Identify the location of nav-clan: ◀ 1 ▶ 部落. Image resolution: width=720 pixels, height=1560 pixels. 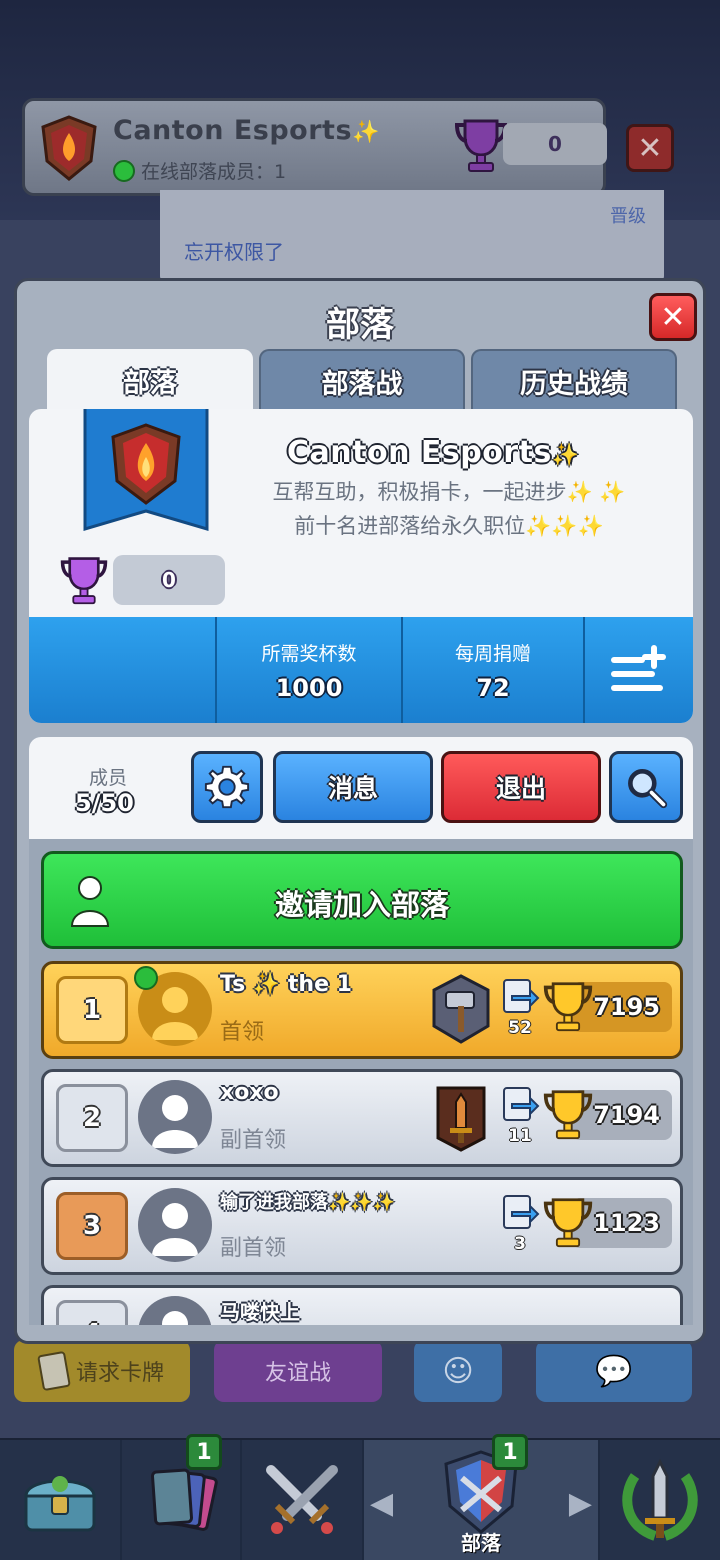
(482, 1497).